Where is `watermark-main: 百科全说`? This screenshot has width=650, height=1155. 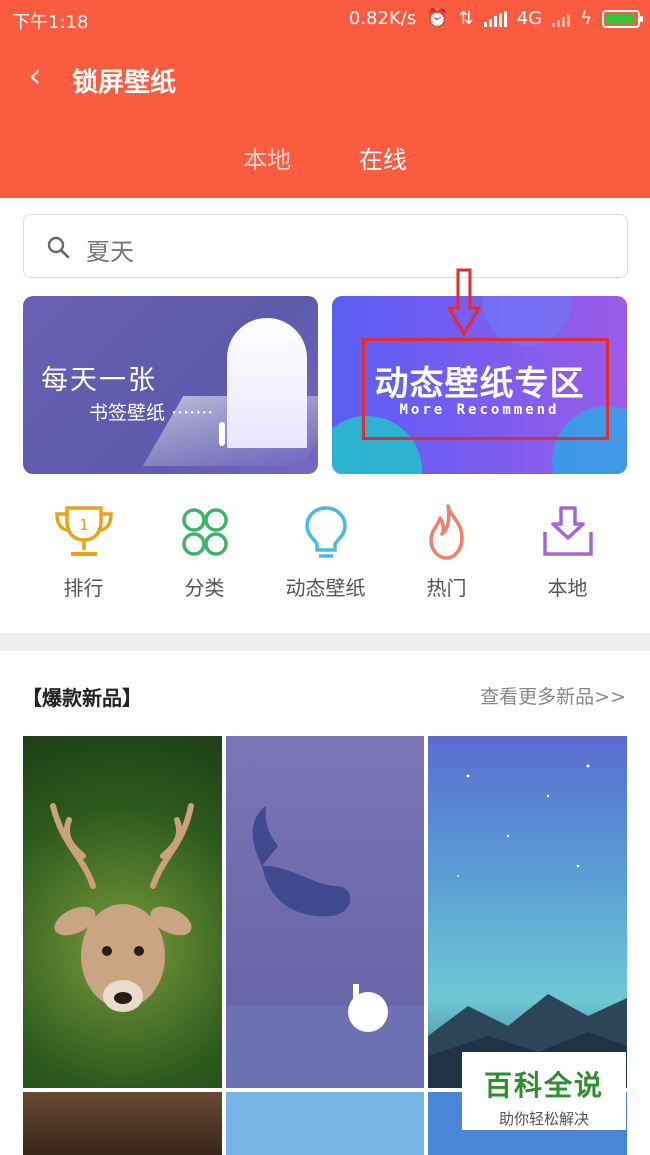
watermark-main: 百科全说 is located at coordinates (543, 1085).